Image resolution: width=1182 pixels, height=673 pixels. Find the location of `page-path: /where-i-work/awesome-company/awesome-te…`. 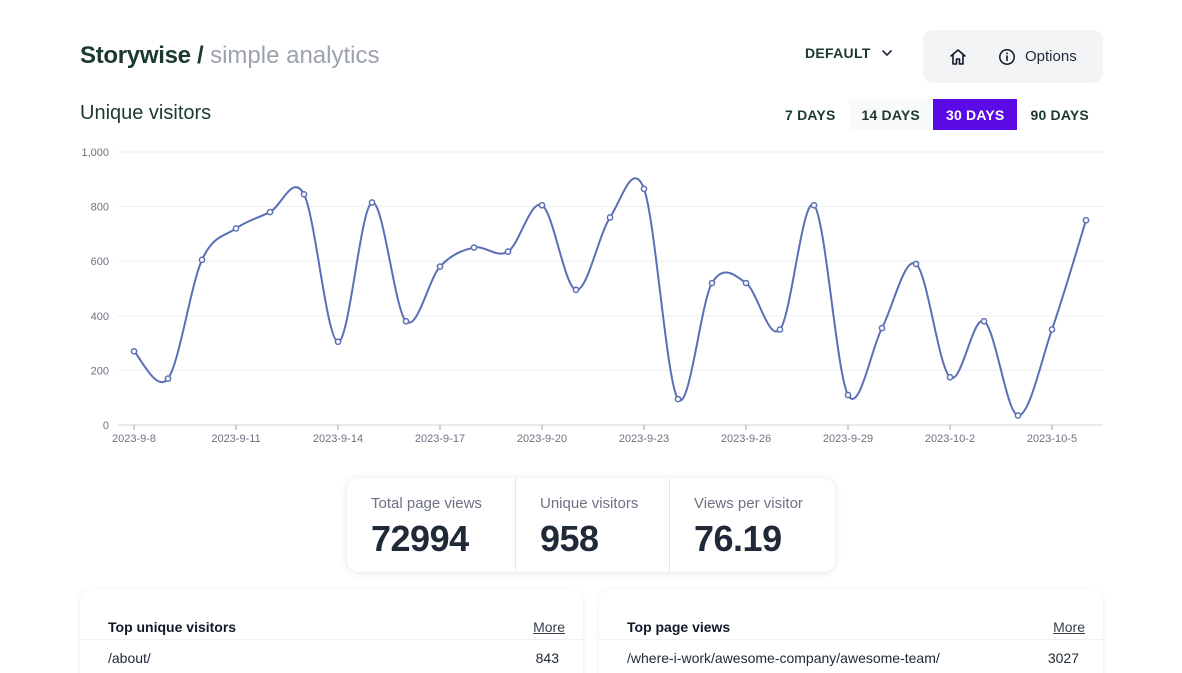

page-path: /where-i-work/awesome-company/awesome-te… is located at coordinates (783, 658).